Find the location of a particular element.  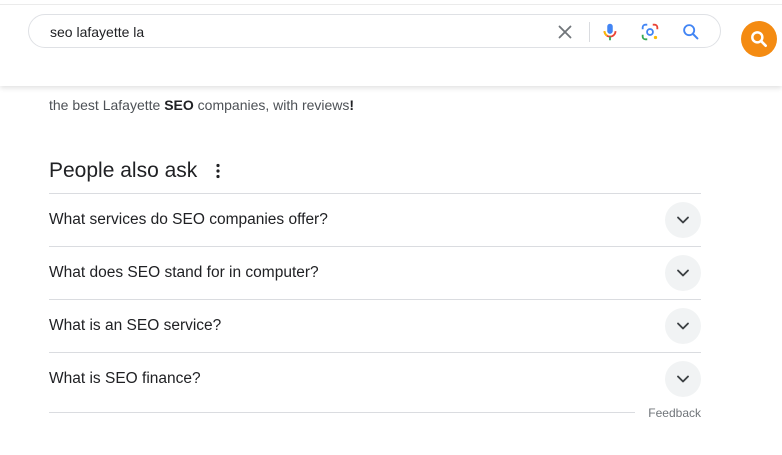

extension-search-button is located at coordinates (759, 39).